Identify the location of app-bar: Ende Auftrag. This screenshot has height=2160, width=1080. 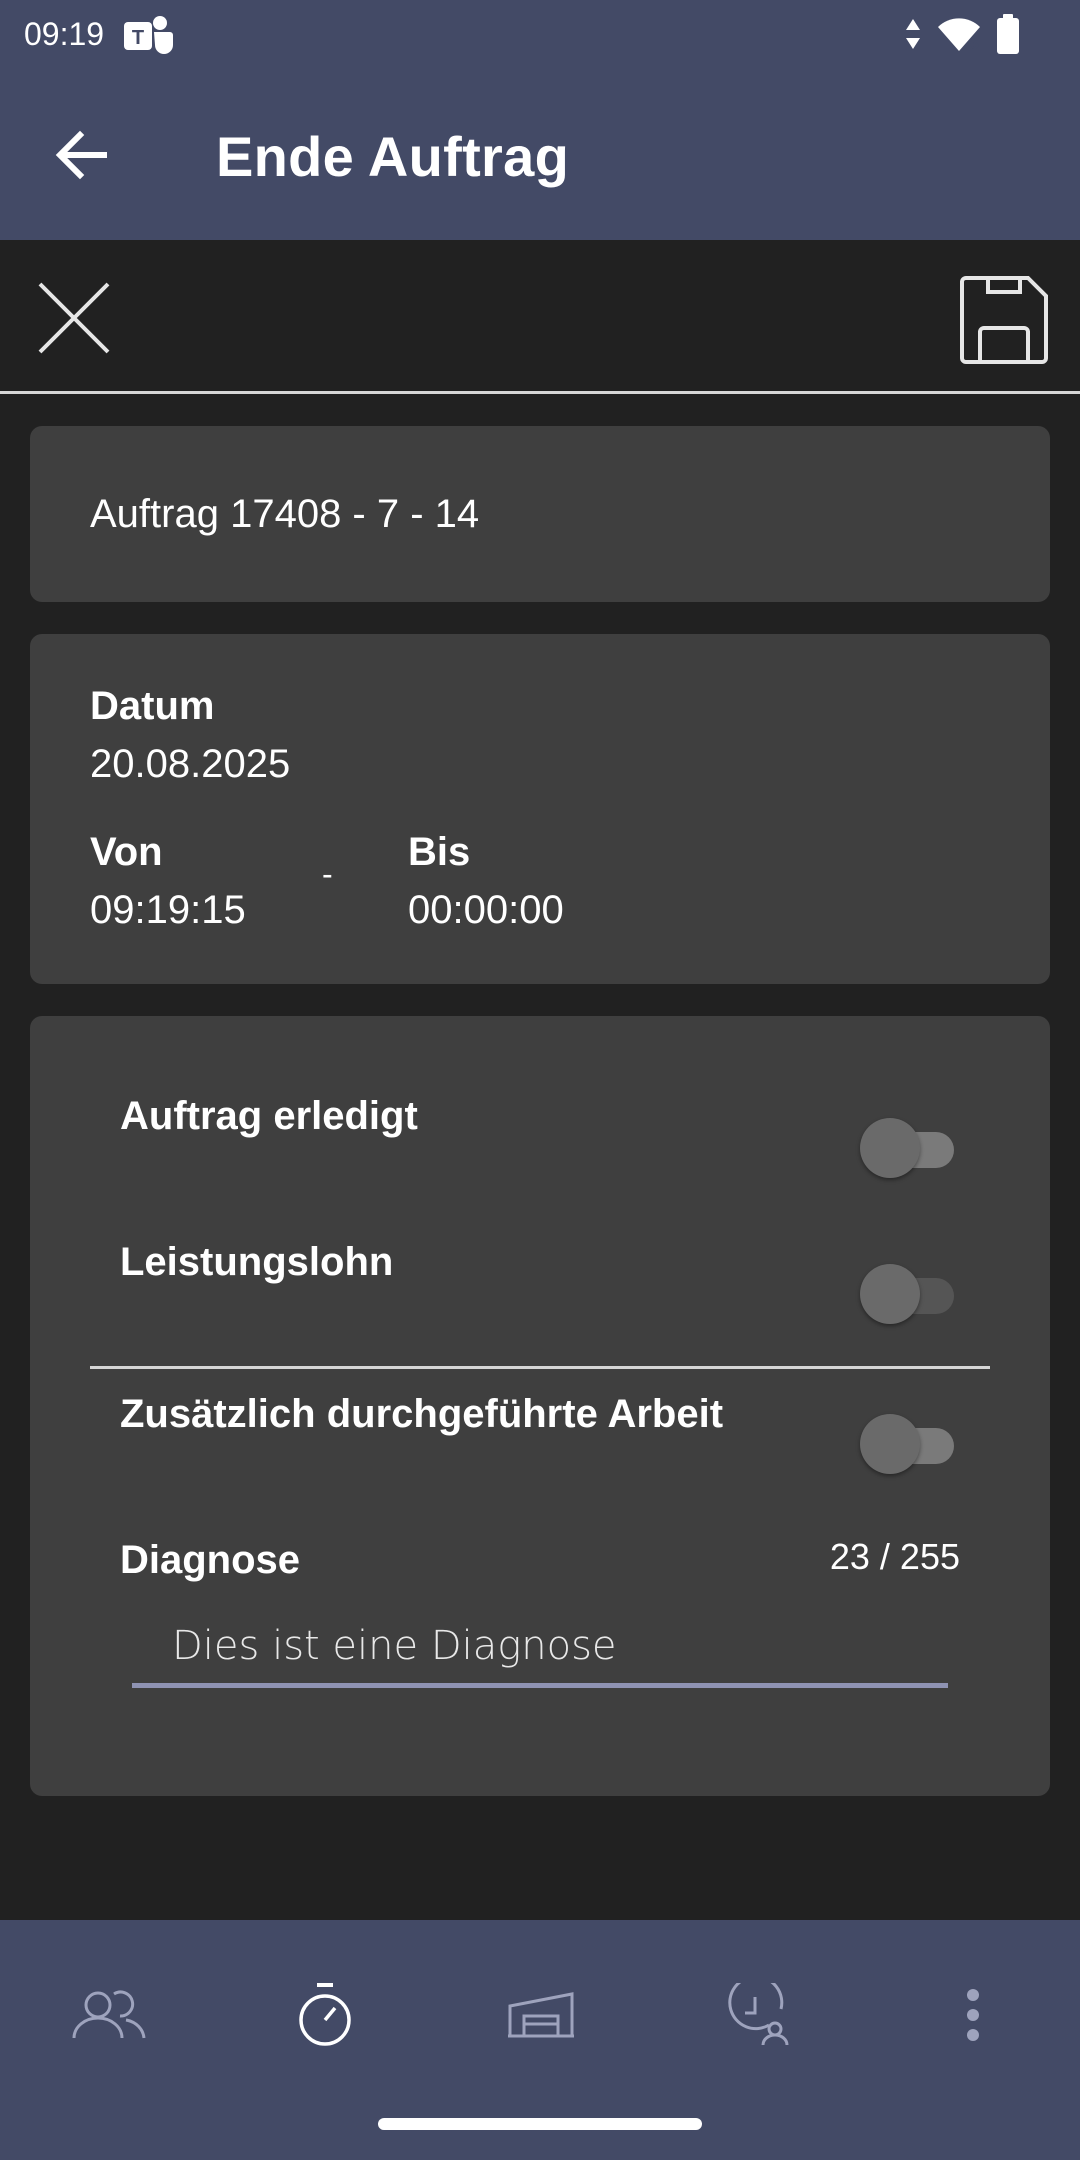
(540, 156).